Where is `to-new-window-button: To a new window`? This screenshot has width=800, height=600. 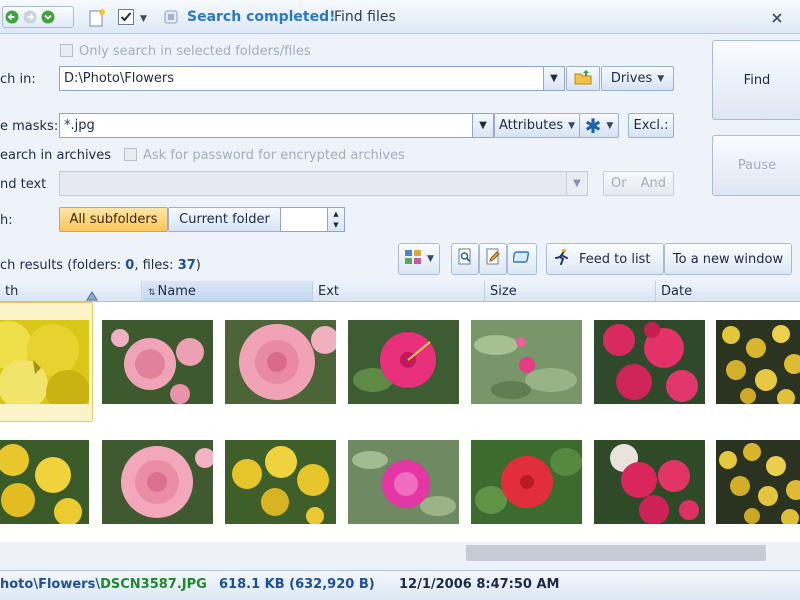
to-new-window-button: To a new window is located at coordinates (728, 259).